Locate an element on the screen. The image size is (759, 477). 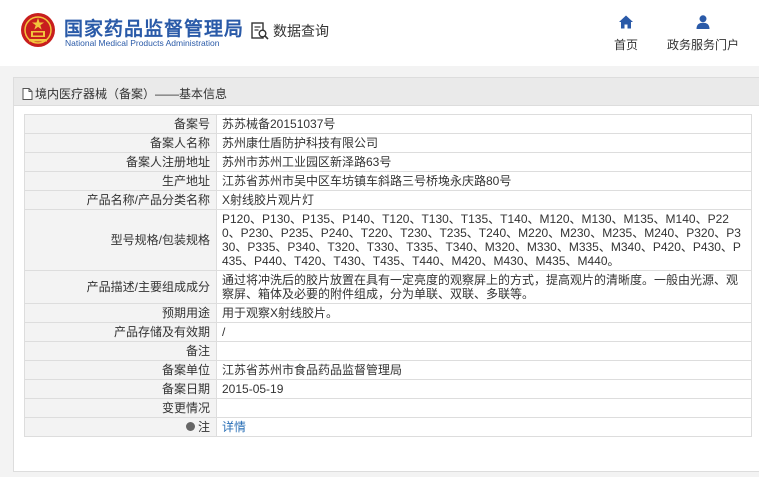
panel-title: 境内医疗器械（备案）——基本信息 is located at coordinates (124, 93).